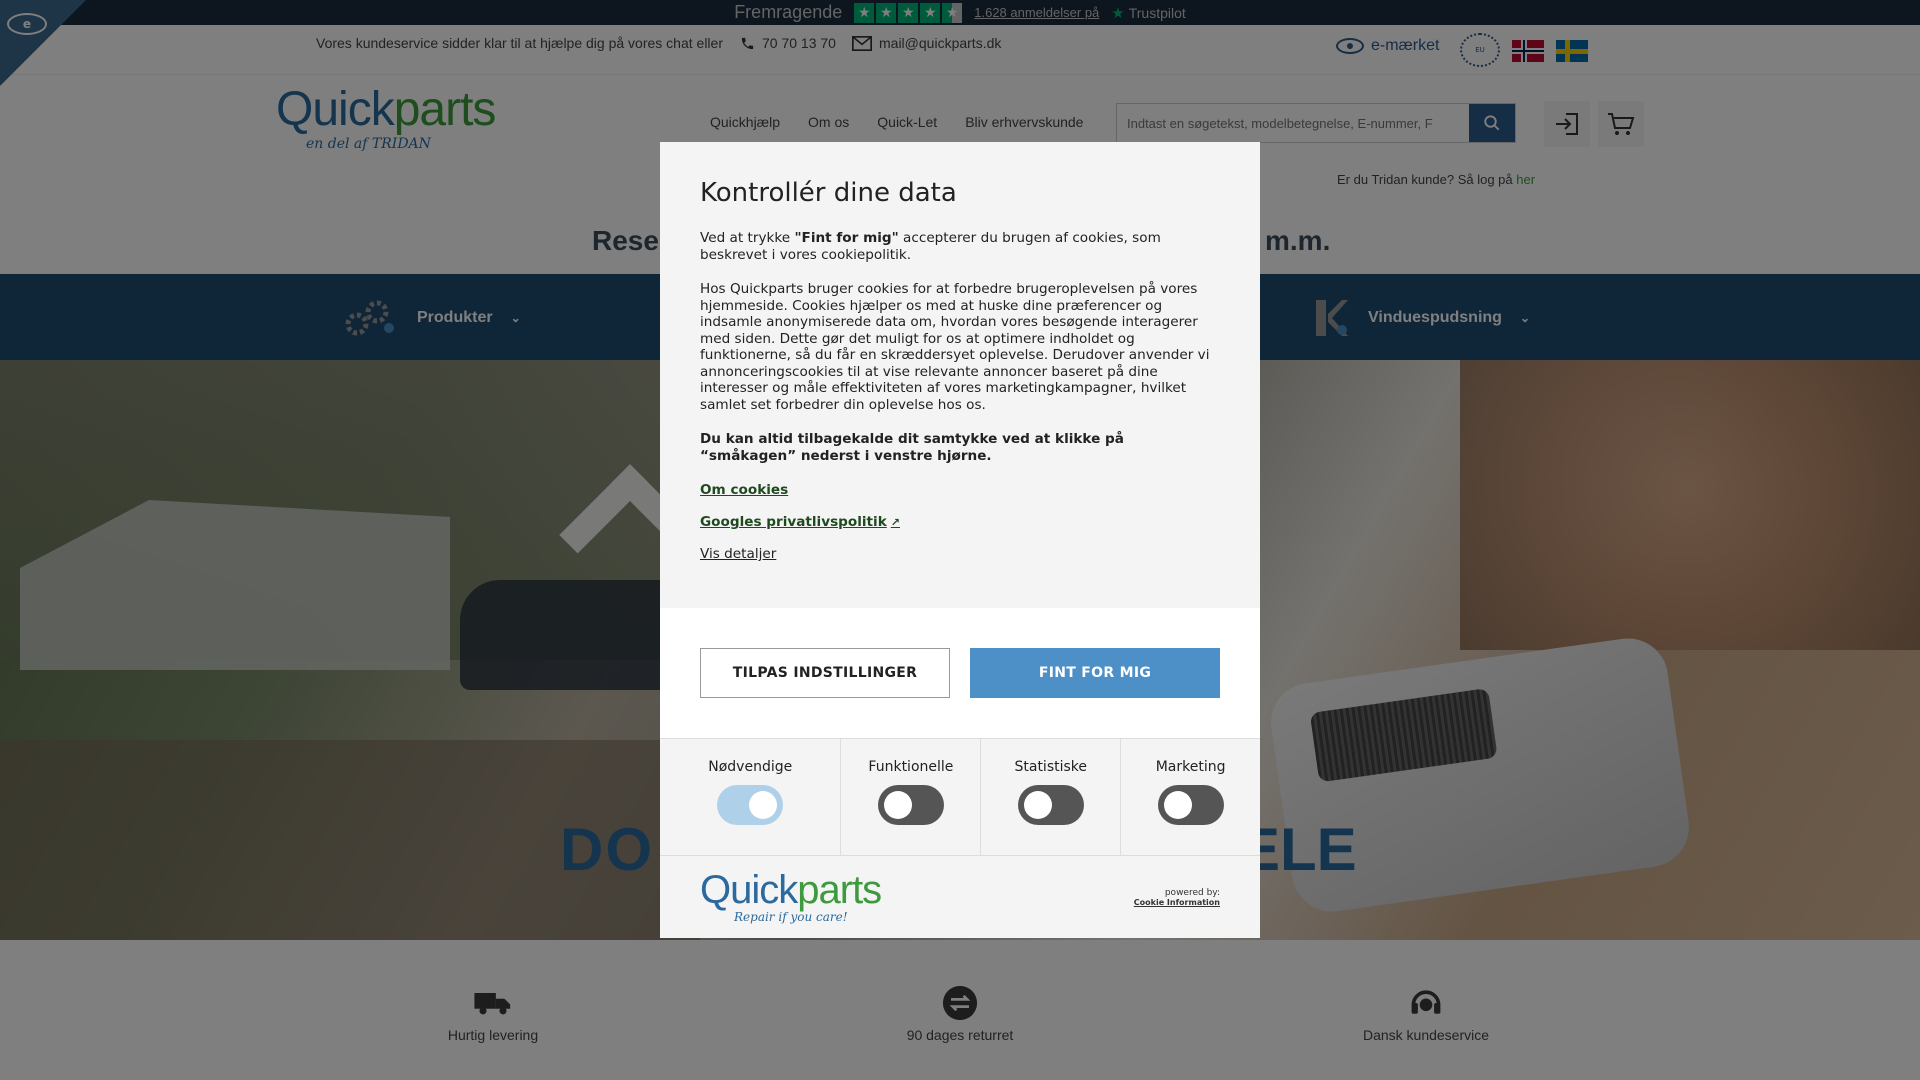  I want to click on cookie-intro-bold: "Fint for mig", so click(846, 238).